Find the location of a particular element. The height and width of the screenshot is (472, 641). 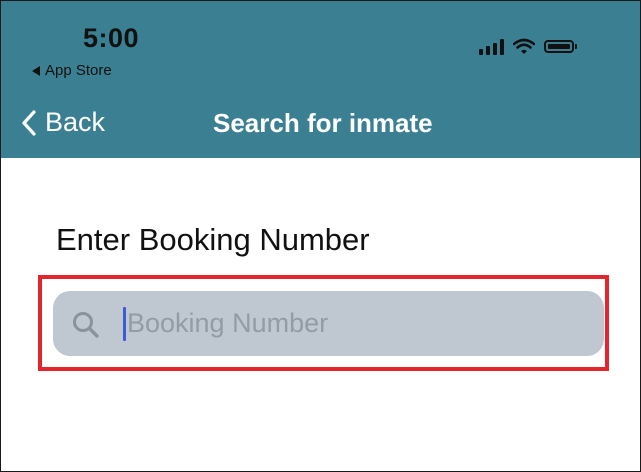

status-back-to-app: App Store is located at coordinates (72, 70).